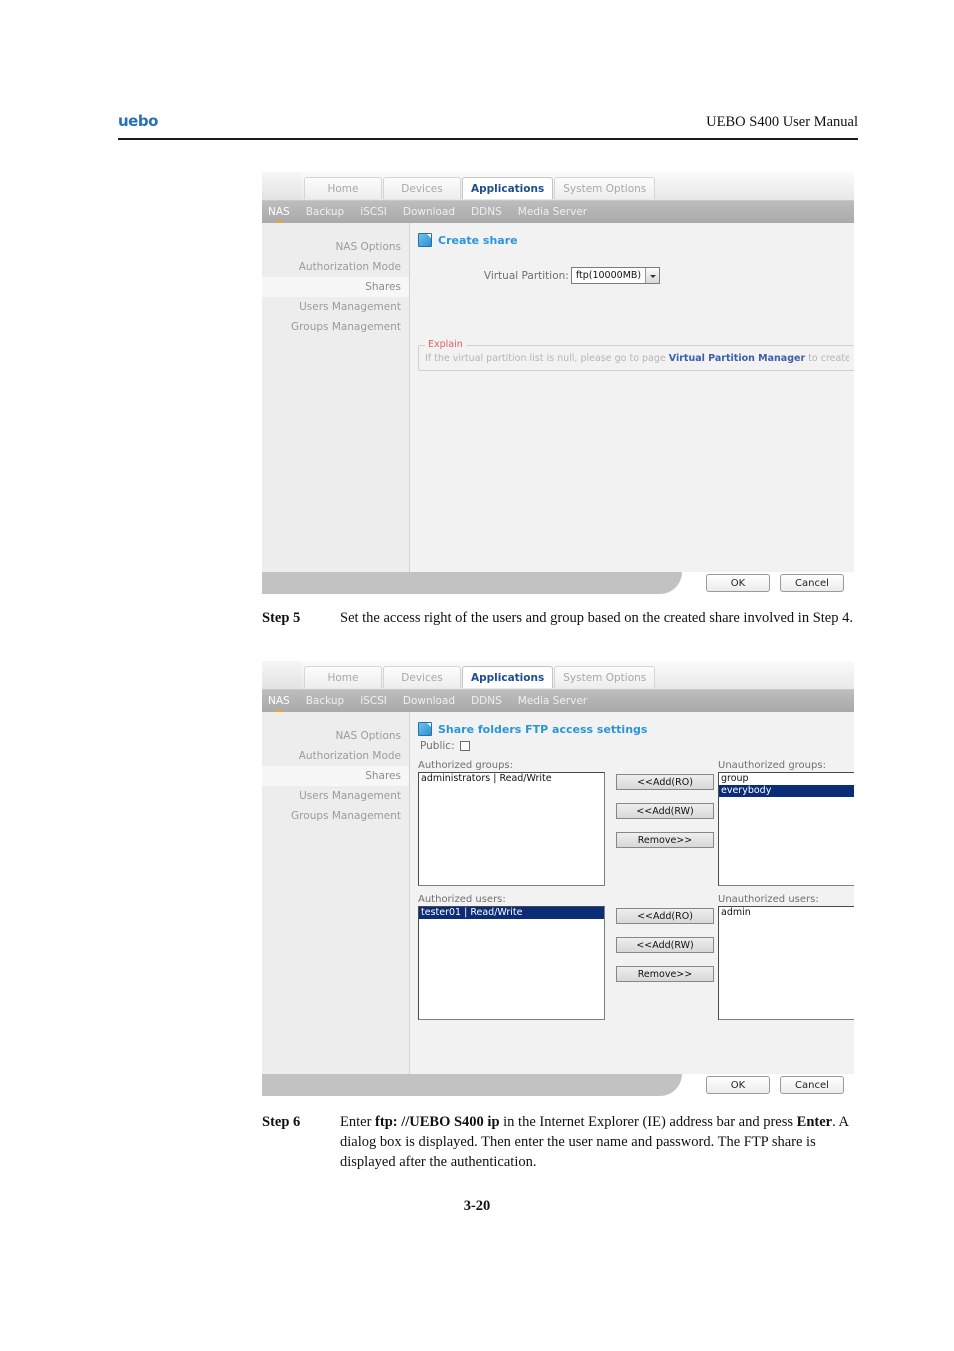  What do you see at coordinates (335, 776) in the screenshot?
I see `sidebar-item-shares-2: Shares` at bounding box center [335, 776].